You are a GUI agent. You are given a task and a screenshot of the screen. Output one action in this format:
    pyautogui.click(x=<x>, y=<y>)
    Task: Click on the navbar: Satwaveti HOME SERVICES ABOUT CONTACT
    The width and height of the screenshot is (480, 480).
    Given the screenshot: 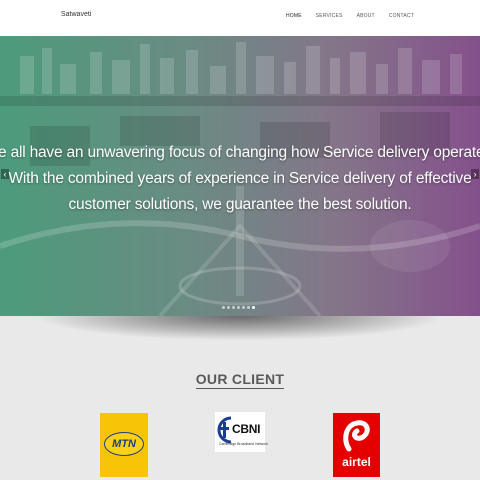 What is the action you would take?
    pyautogui.click(x=240, y=18)
    